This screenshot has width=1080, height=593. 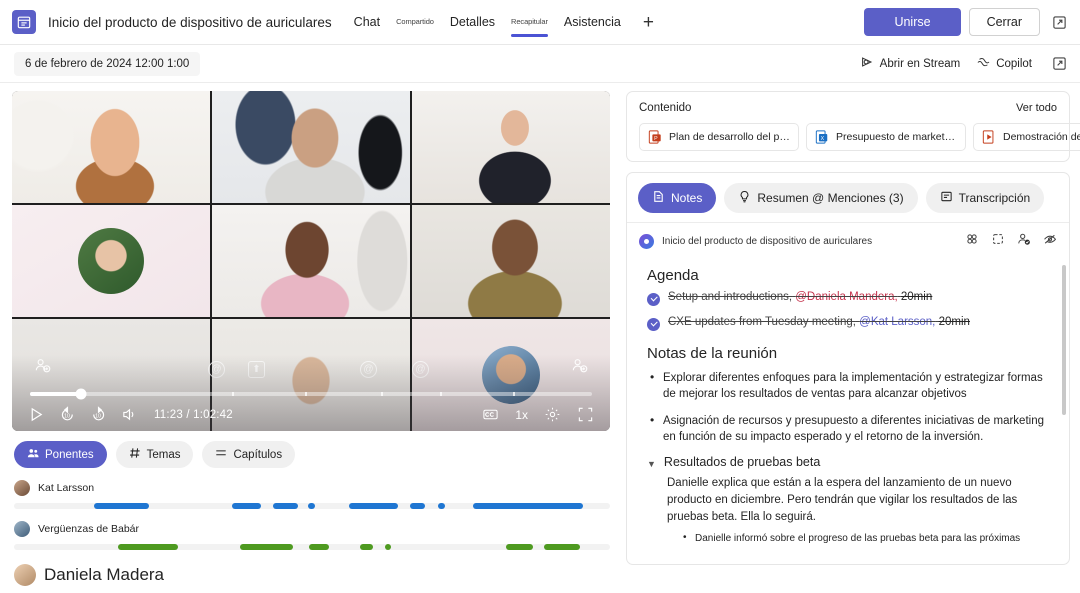 What do you see at coordinates (651, 464) in the screenshot?
I see `chevron-down-icon: ▼` at bounding box center [651, 464].